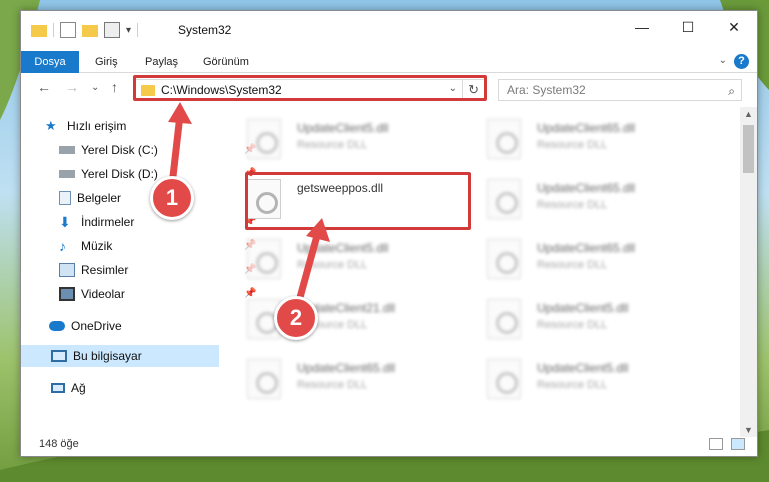 The height and width of the screenshot is (482, 769). What do you see at coordinates (748, 114) in the screenshot?
I see `scroll-up-icon: ▲` at bounding box center [748, 114].